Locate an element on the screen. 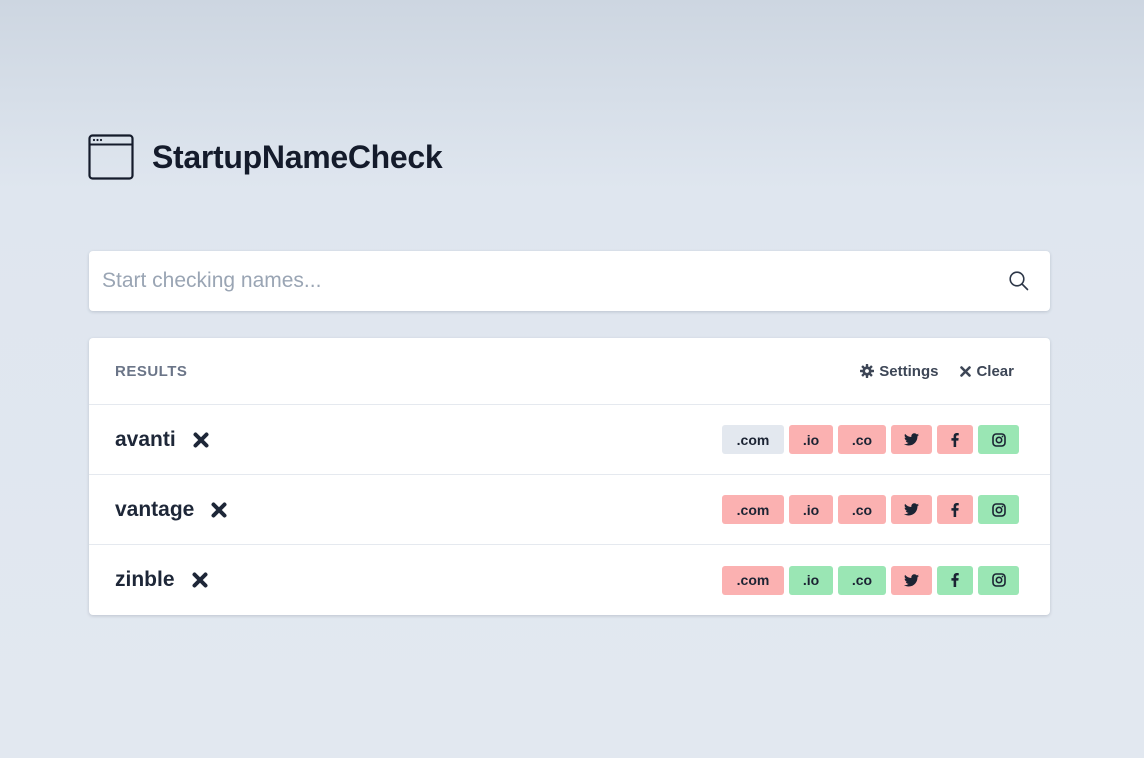 The image size is (1144, 758). clear-button: Clear is located at coordinates (987, 371).